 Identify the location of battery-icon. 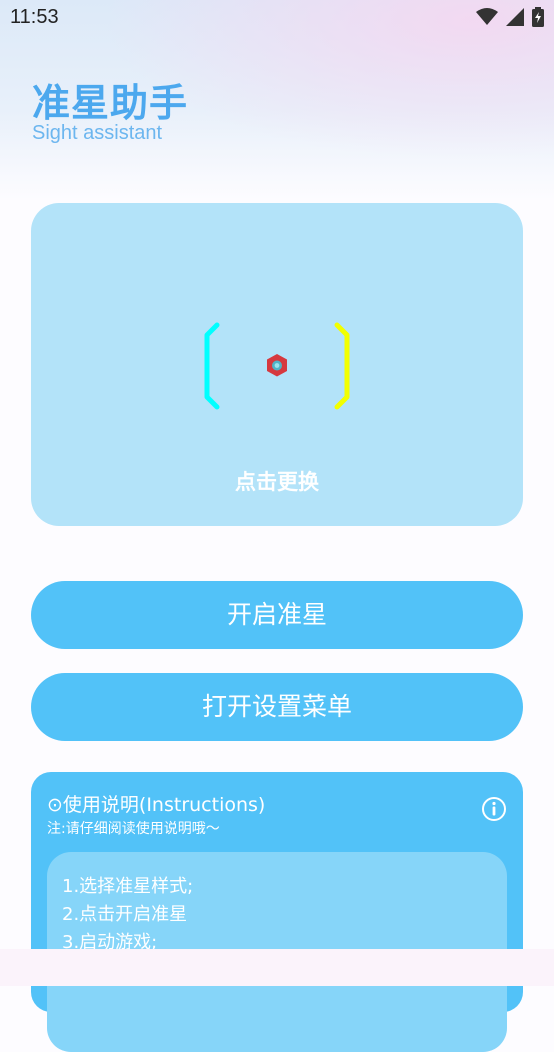
(538, 17).